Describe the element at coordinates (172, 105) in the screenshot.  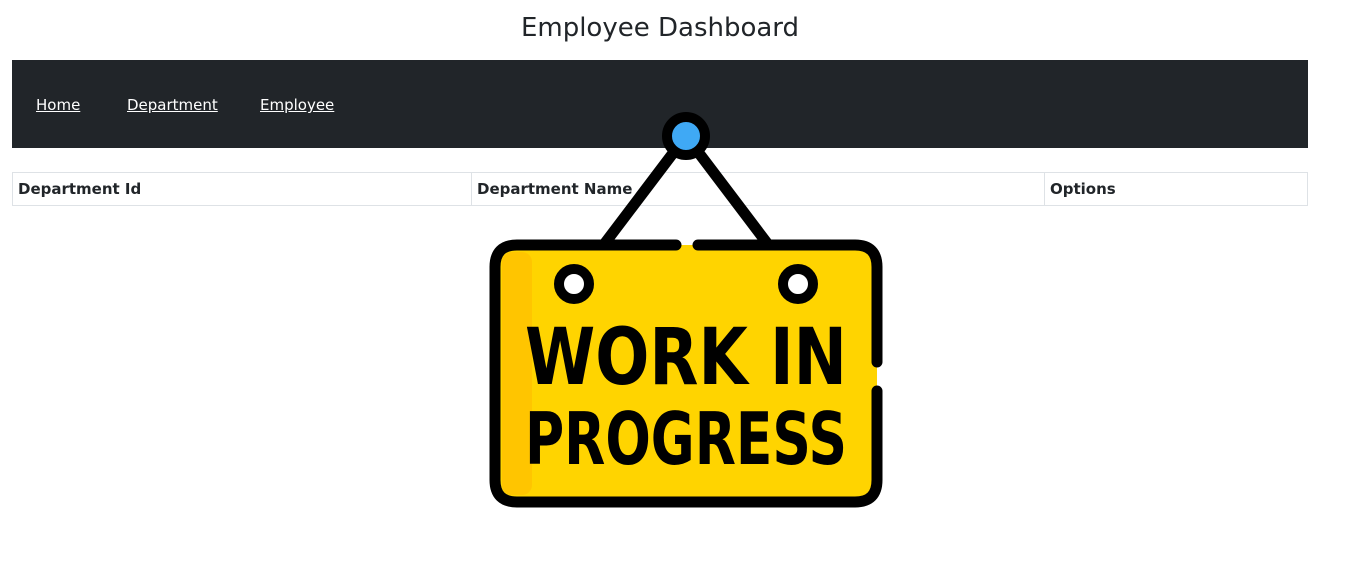
I see `nav-link-department: Department` at that location.